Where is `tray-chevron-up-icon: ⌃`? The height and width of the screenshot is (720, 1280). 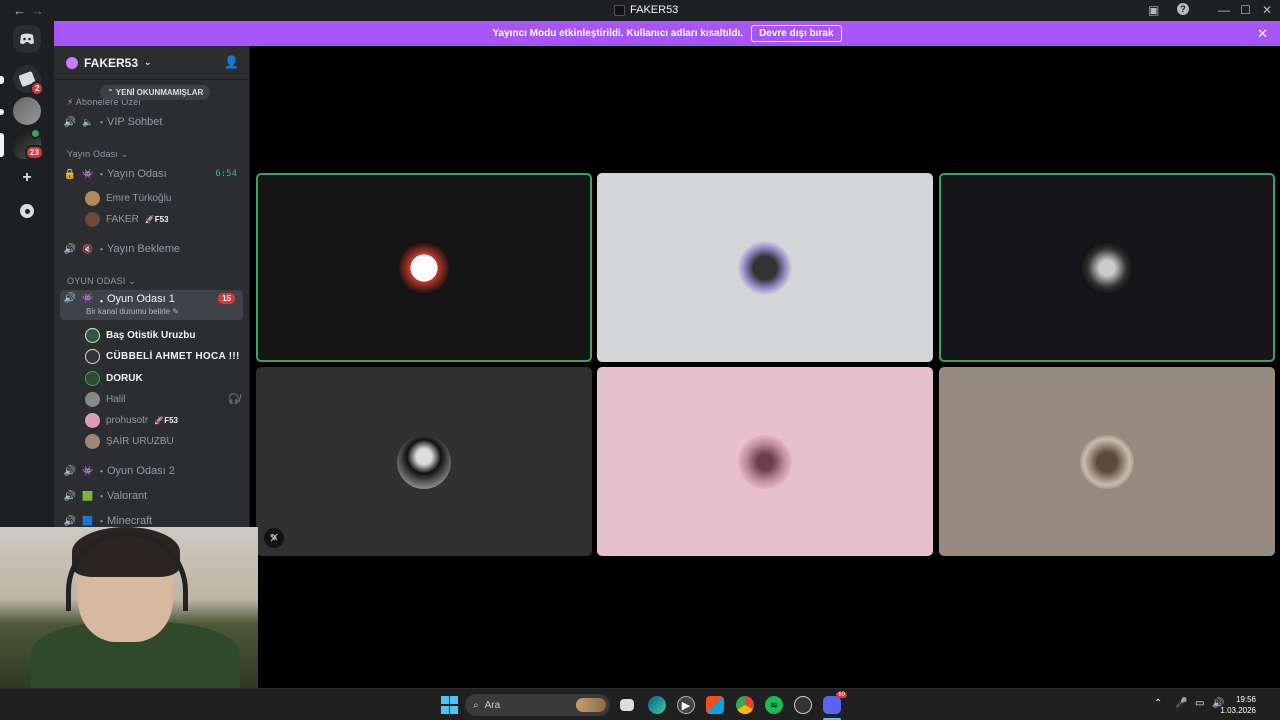 tray-chevron-up-icon: ⌃ is located at coordinates (1158, 703).